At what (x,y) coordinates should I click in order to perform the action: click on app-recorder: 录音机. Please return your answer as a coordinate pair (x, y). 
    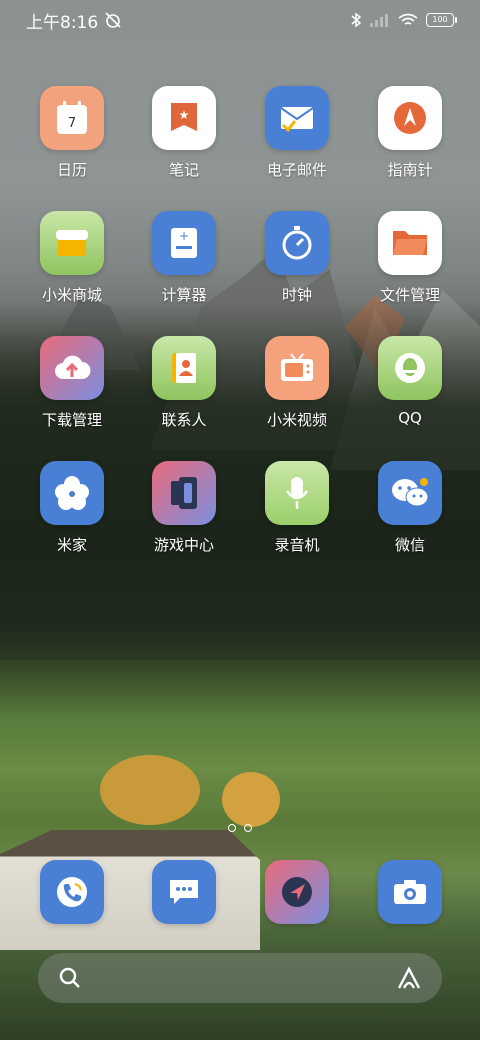
    Looking at the image, I should click on (297, 508).